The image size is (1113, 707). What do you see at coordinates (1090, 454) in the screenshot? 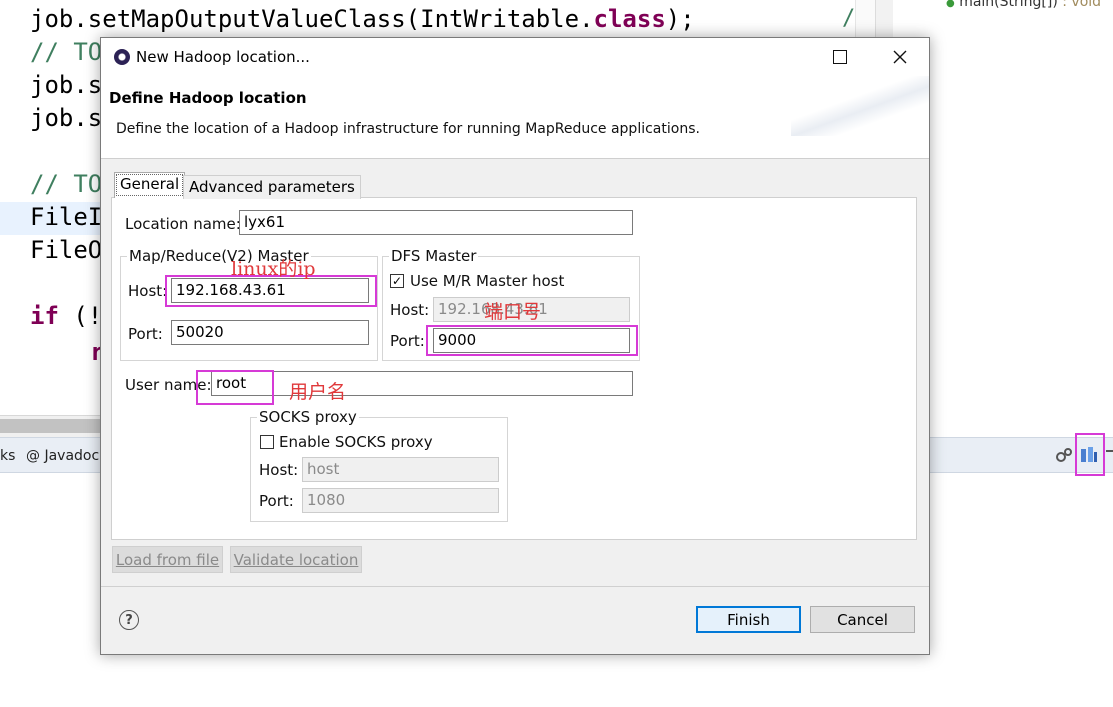
I see `annotation-box-toolbar-icon` at bounding box center [1090, 454].